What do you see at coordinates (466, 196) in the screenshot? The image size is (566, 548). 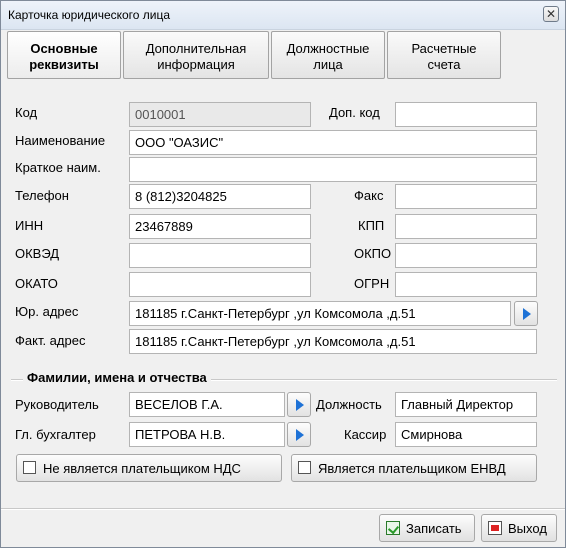 I see `fax-field` at bounding box center [466, 196].